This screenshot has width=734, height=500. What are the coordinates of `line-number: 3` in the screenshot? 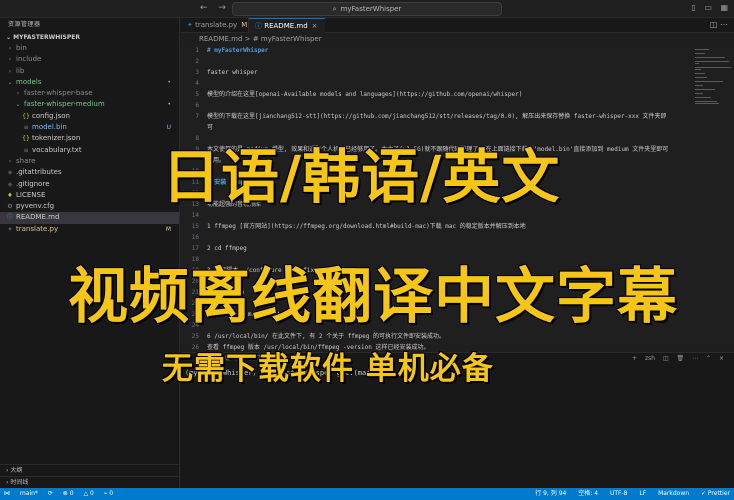 It's located at (197, 72).